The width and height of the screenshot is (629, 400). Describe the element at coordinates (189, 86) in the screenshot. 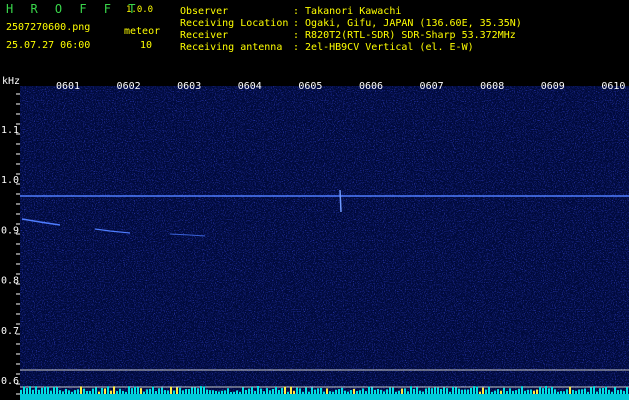

I see `x-tick-label: 0603` at that location.